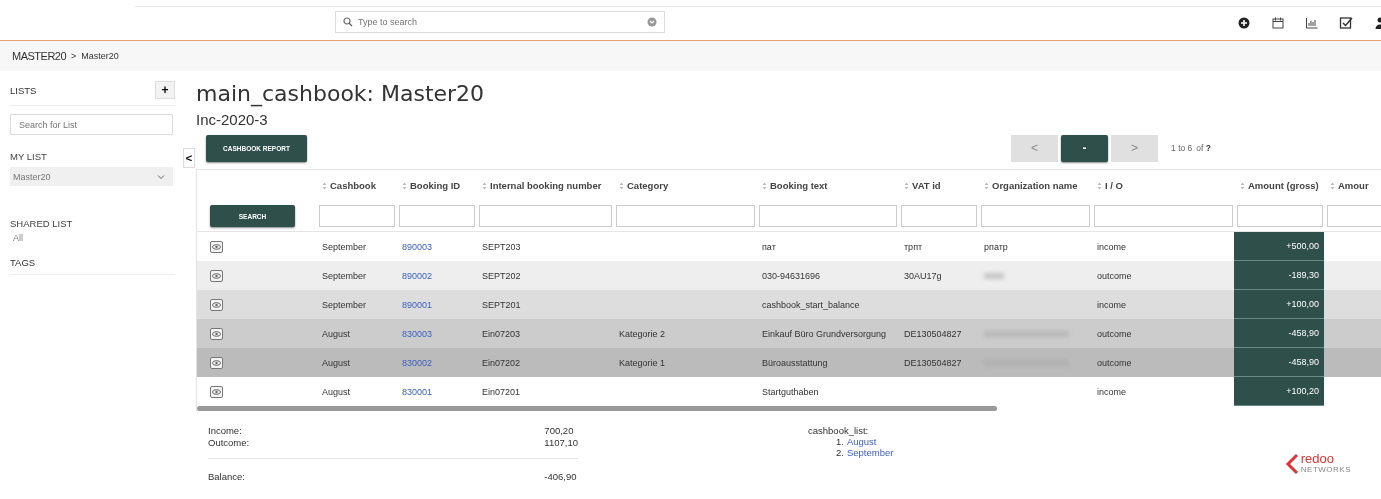 Image resolution: width=1381 pixels, height=499 pixels. What do you see at coordinates (795, 362) in the screenshot?
I see `table-cell-text: Büroausstattung` at bounding box center [795, 362].